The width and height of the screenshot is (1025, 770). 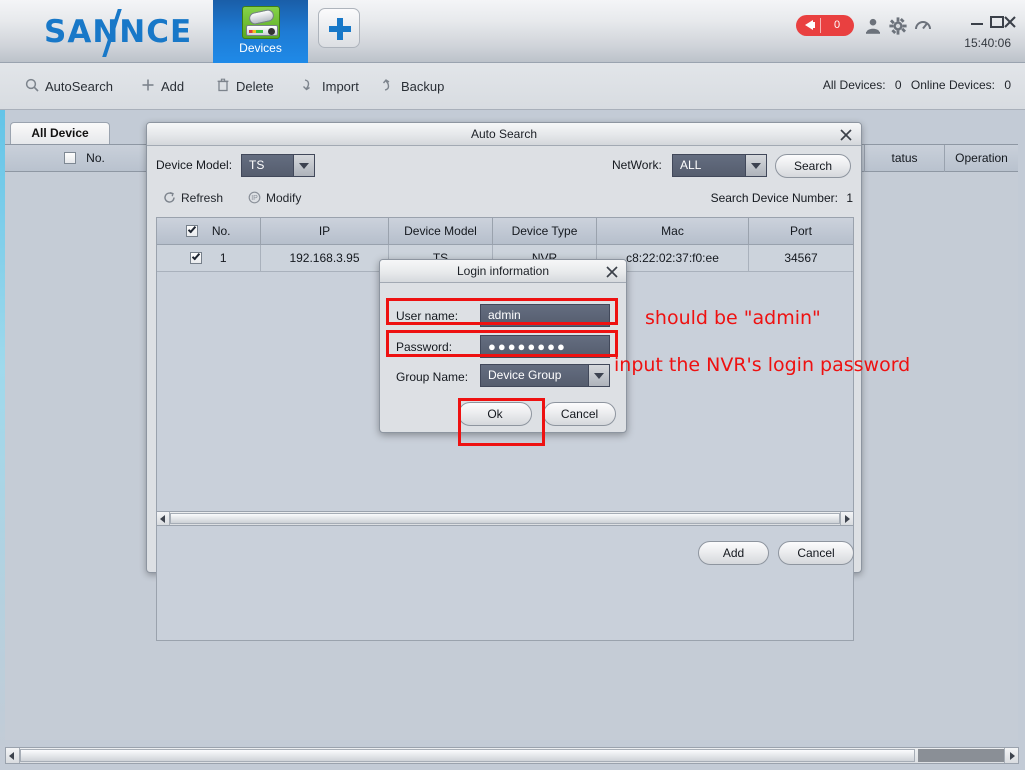 What do you see at coordinates (1007, 85) in the screenshot?
I see `online-devices-count: 0` at bounding box center [1007, 85].